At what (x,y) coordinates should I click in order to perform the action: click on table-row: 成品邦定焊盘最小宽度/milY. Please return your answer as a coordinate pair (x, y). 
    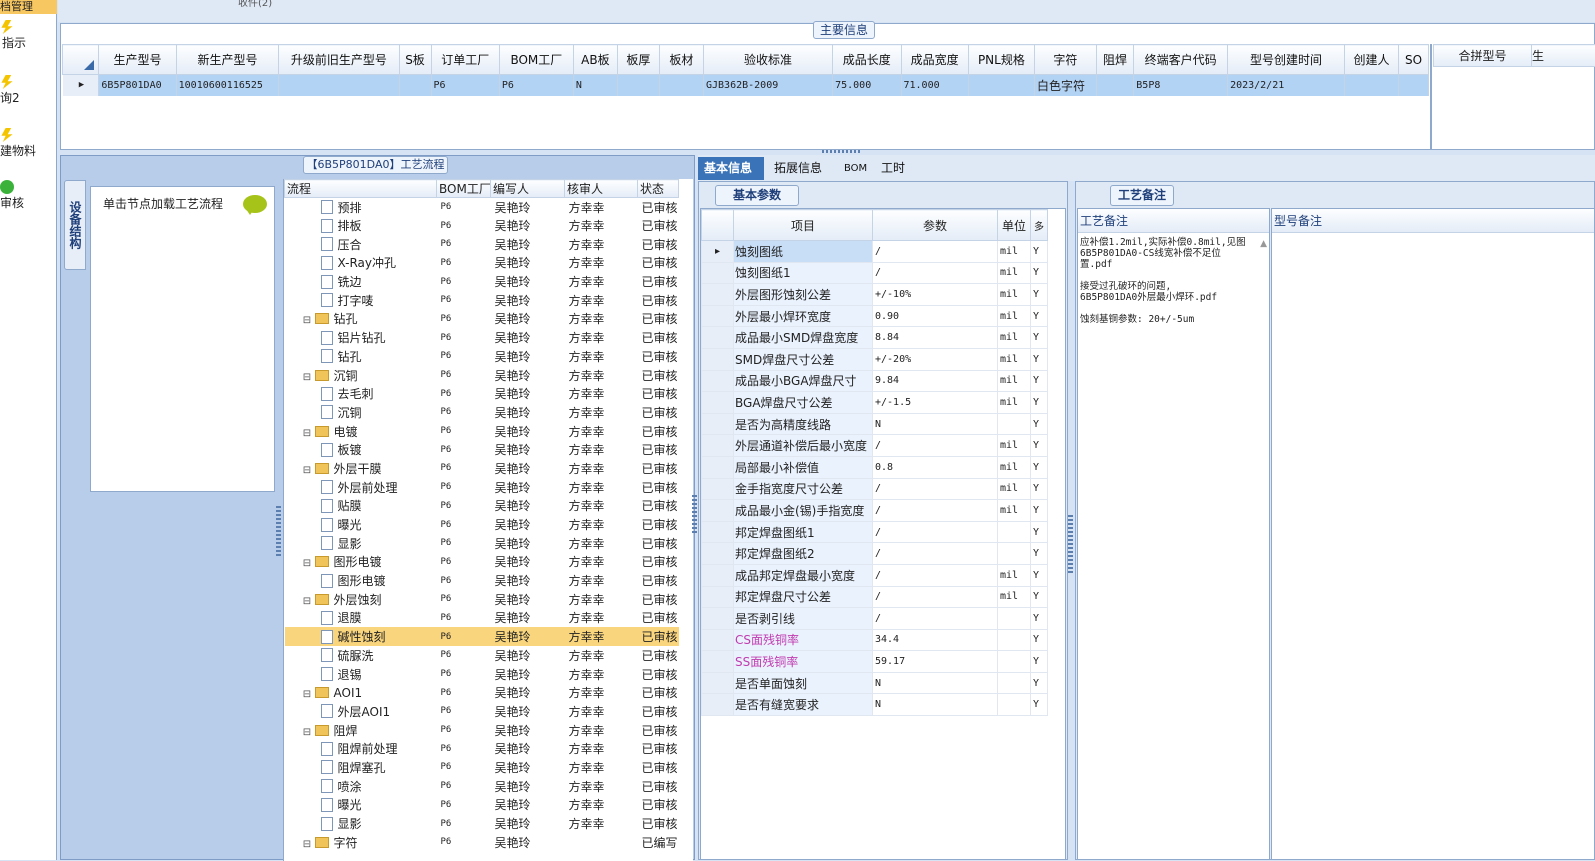
    Looking at the image, I should click on (875, 575).